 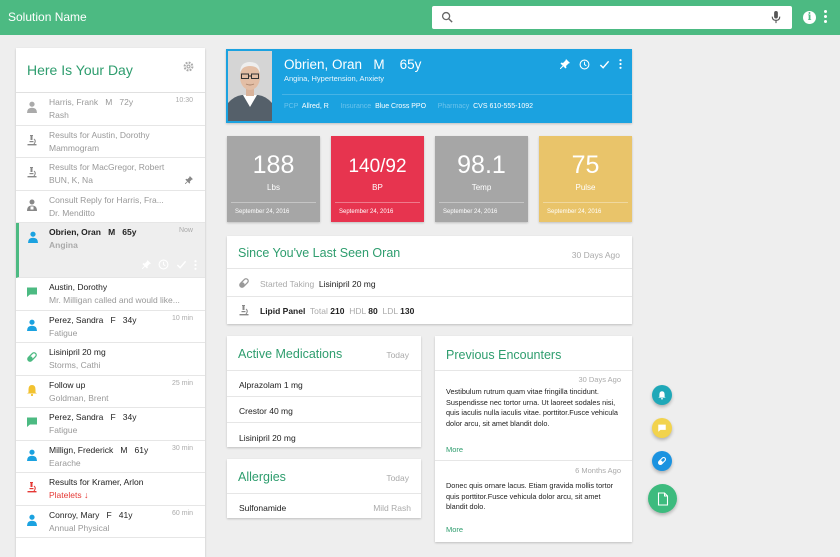 I want to click on list-item-title: Results for Kramer, Arlon, so click(x=96, y=482).